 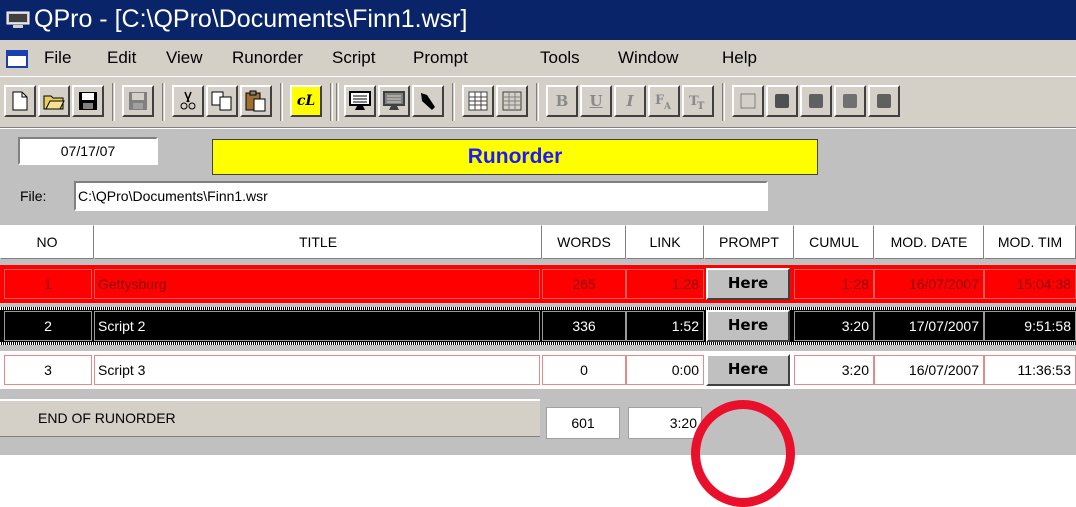 What do you see at coordinates (267, 58) in the screenshot?
I see `menu-runorder: Runorder` at bounding box center [267, 58].